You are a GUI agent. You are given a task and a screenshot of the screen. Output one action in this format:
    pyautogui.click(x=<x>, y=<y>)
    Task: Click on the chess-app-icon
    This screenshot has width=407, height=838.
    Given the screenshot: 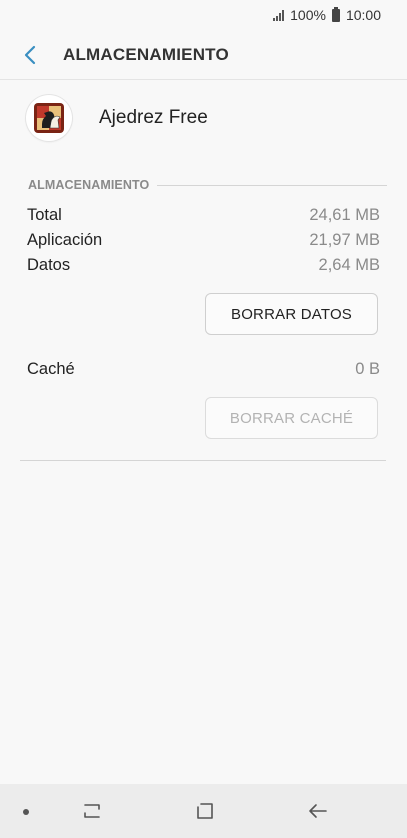 What is the action you would take?
    pyautogui.click(x=49, y=118)
    